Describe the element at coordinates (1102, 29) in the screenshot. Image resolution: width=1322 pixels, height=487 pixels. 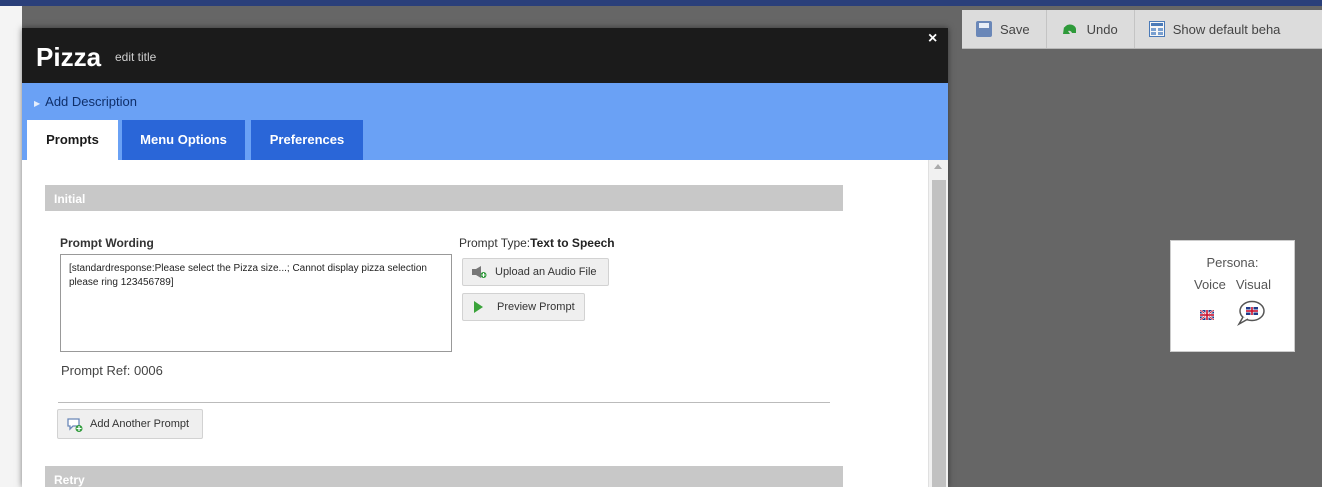
I see `undo-label: Undo` at that location.